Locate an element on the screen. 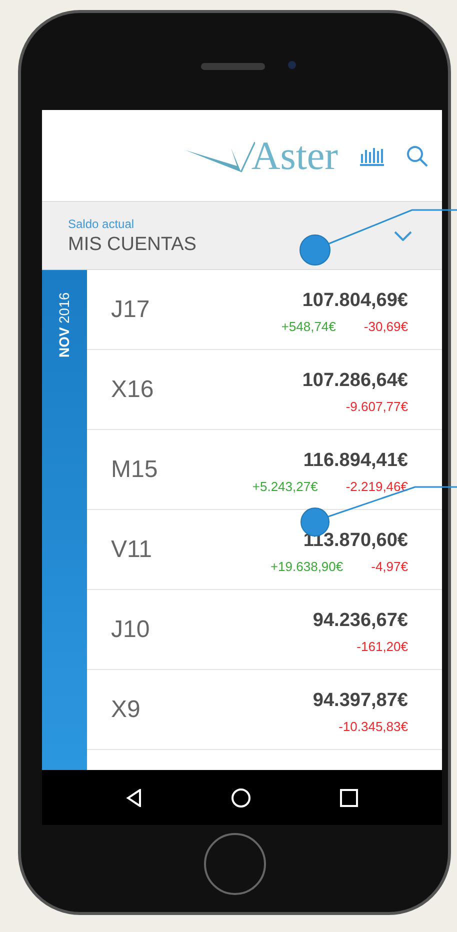 The height and width of the screenshot is (932, 457). bar-chart-icon is located at coordinates (372, 156).